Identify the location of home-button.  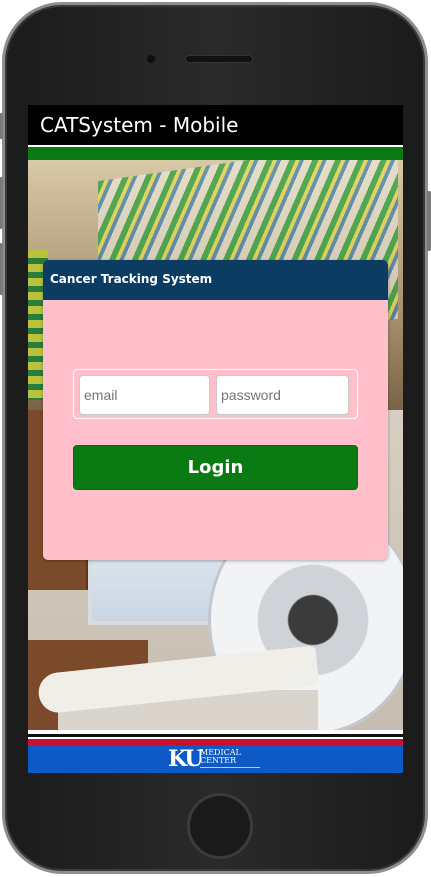
(220, 826).